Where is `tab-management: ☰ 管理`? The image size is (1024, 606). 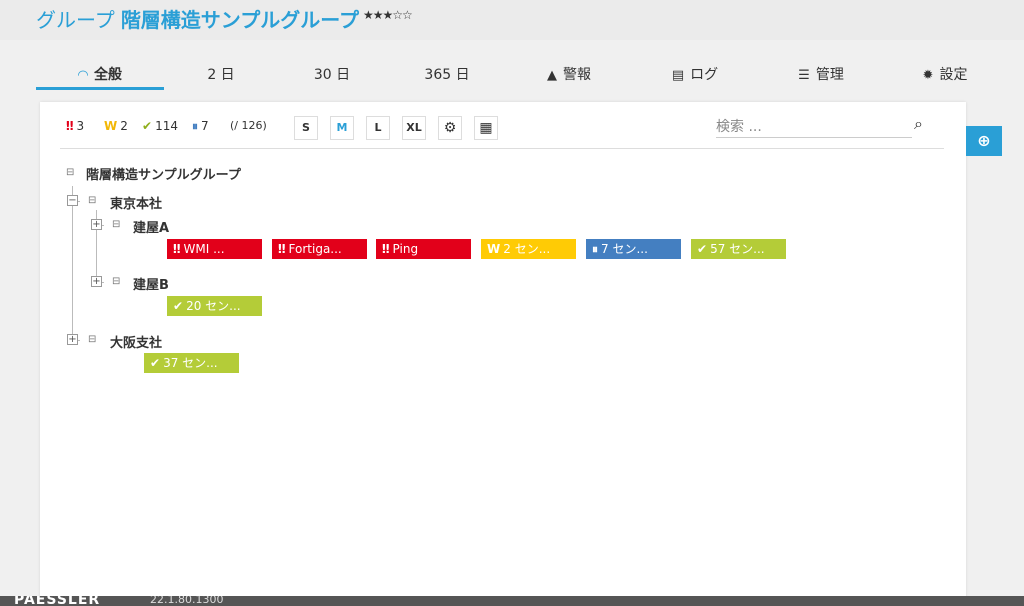
tab-management: ☰ 管理 is located at coordinates (821, 76).